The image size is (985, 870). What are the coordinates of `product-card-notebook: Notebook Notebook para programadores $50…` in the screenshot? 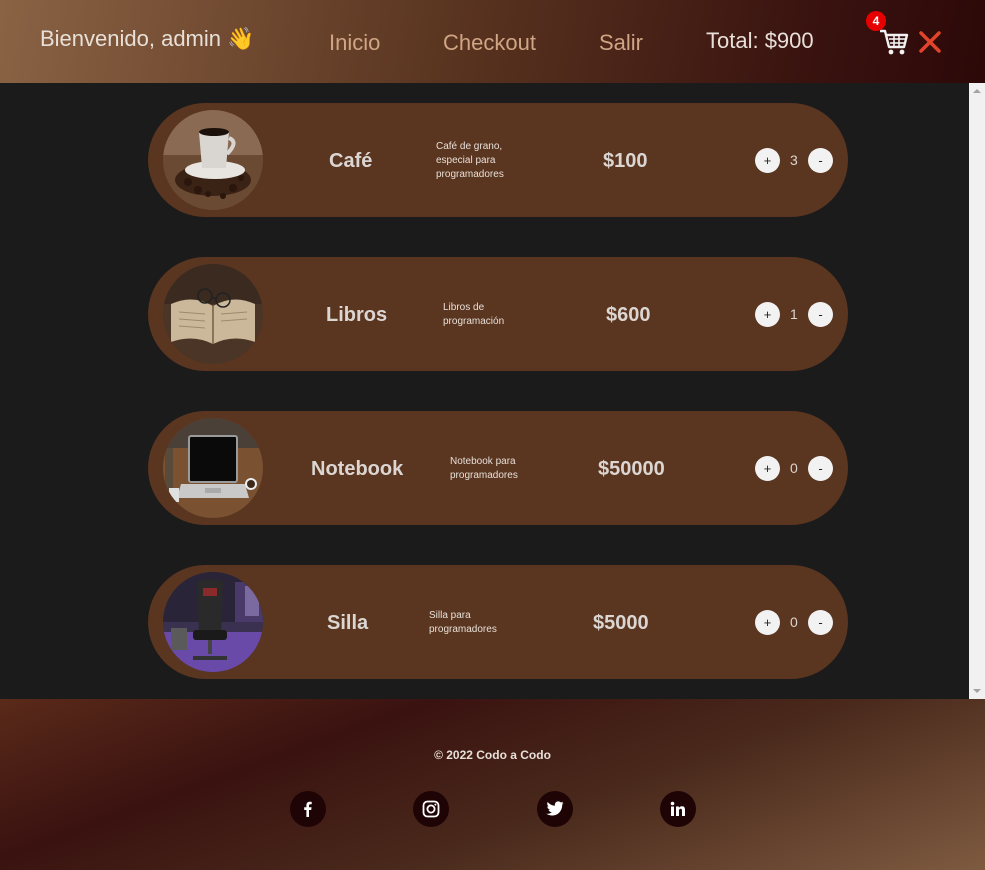 It's located at (498, 468).